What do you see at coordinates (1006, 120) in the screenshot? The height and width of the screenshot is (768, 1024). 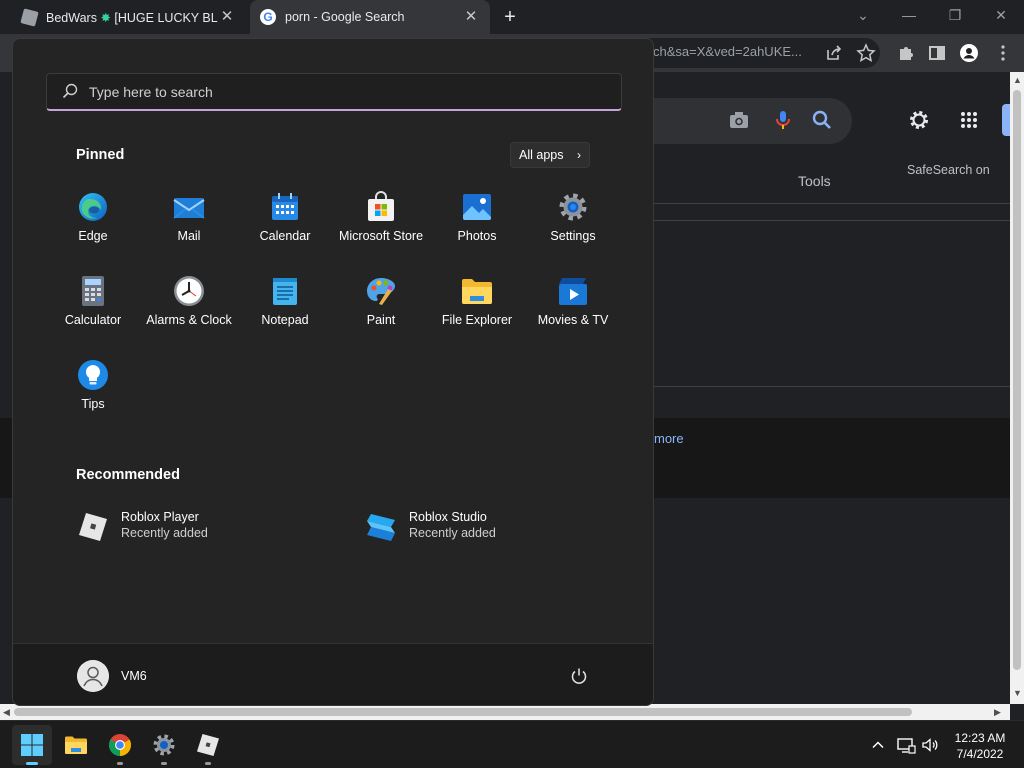 I see `sign-in-button-edge` at bounding box center [1006, 120].